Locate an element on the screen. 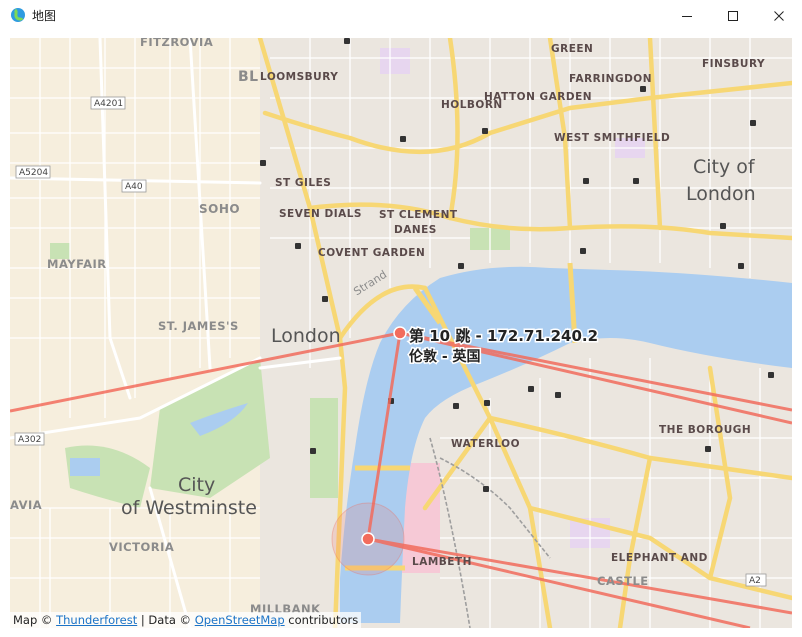 The height and width of the screenshot is (637, 802). maximize-icon is located at coordinates (733, 15).